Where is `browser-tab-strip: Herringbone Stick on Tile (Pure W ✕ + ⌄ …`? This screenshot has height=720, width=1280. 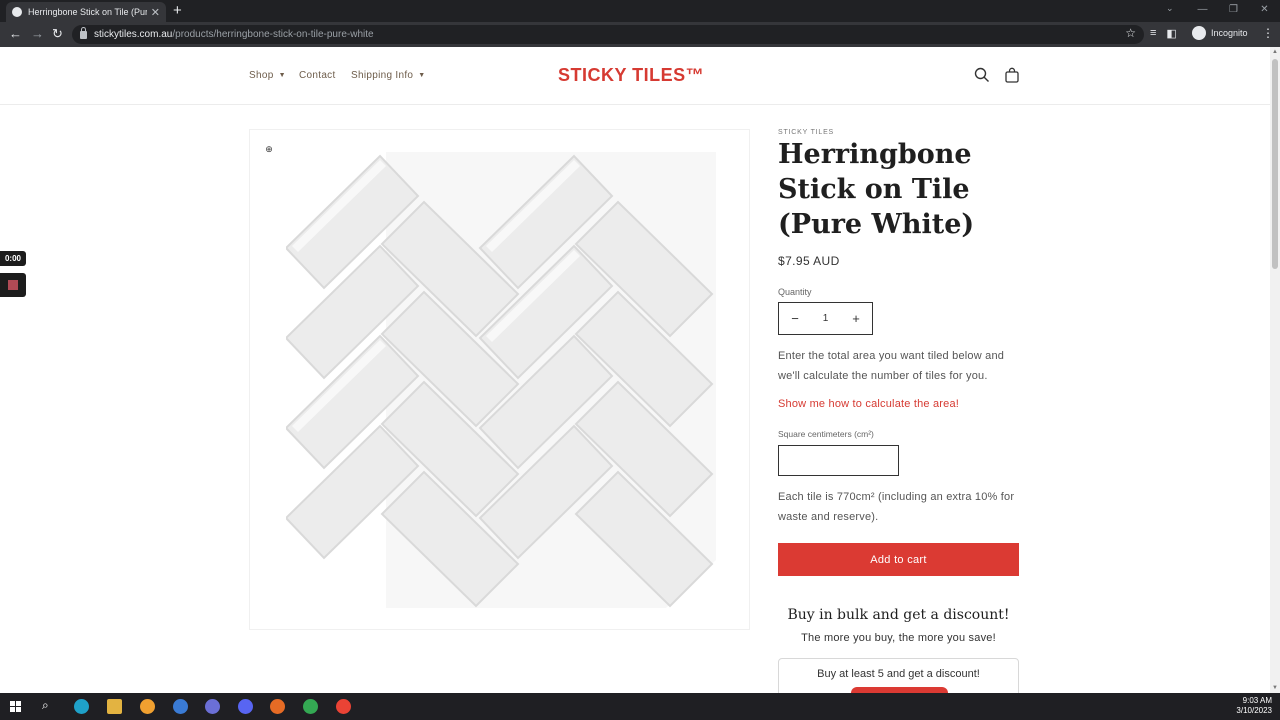 browser-tab-strip: Herringbone Stick on Tile (Pure W ✕ + ⌄ … is located at coordinates (640, 11).